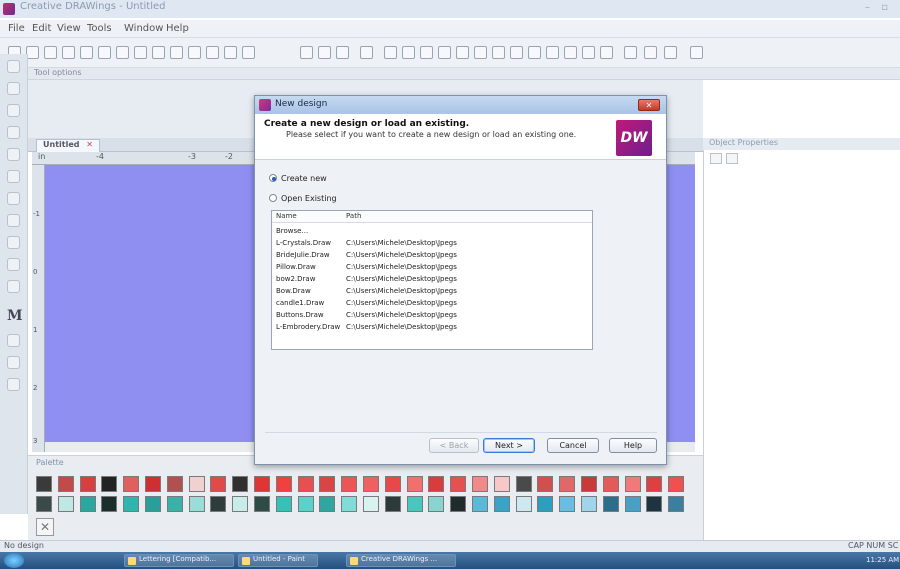  What do you see at coordinates (390, 52) in the screenshot?
I see `align-left-icon` at bounding box center [390, 52].